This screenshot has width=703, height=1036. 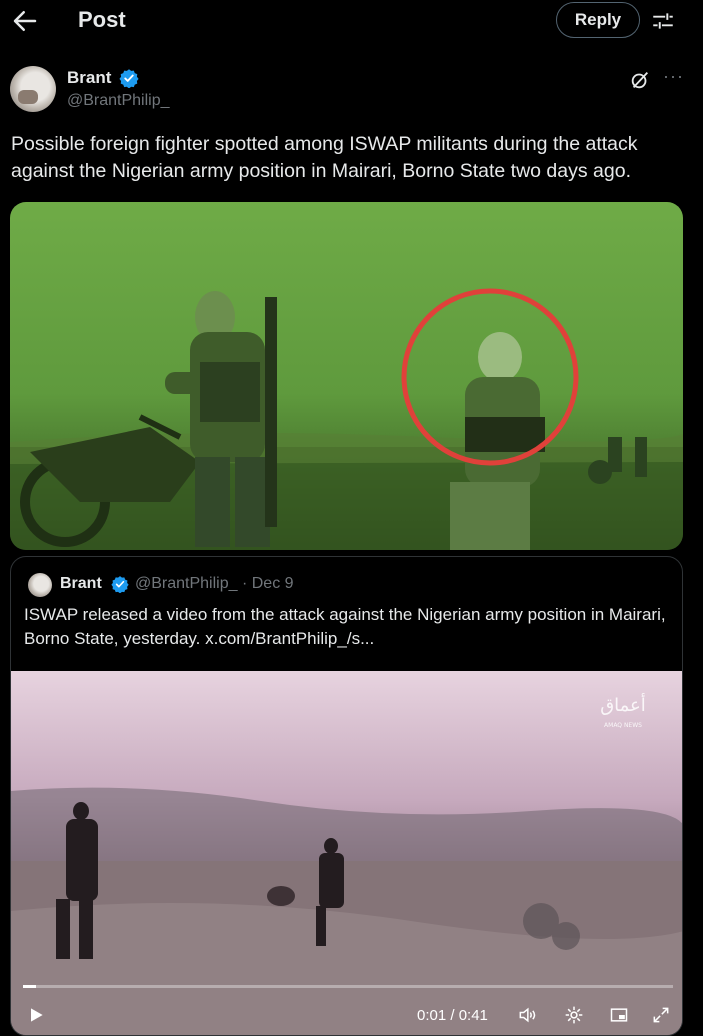 I want to click on video-time: 0:01 / 0:41, so click(x=452, y=1015).